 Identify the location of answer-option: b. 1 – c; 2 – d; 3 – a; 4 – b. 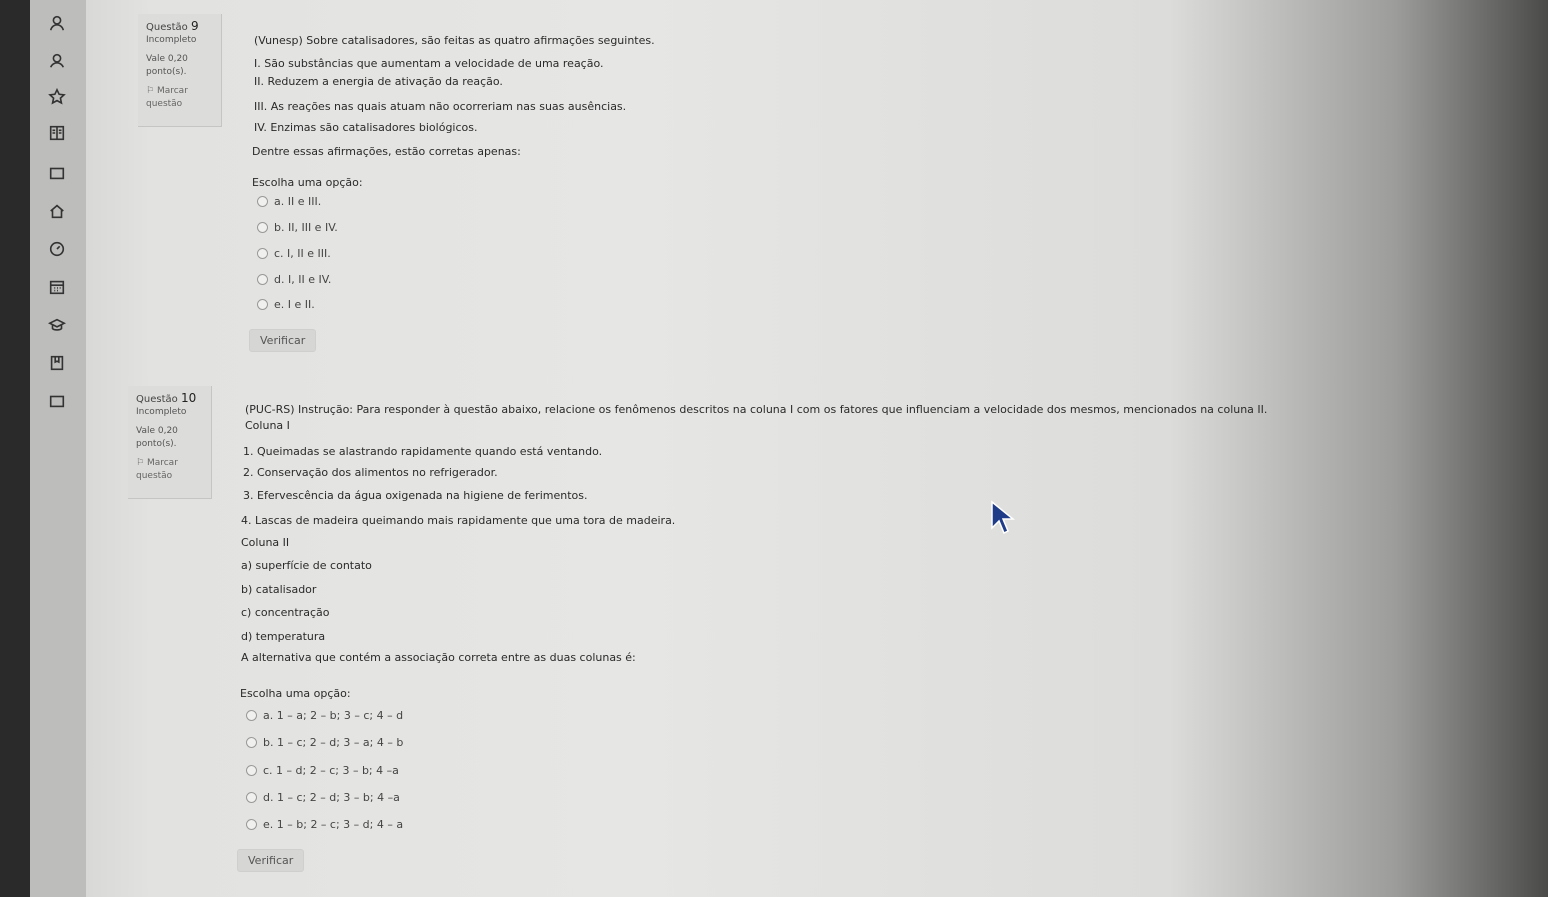
(324, 742).